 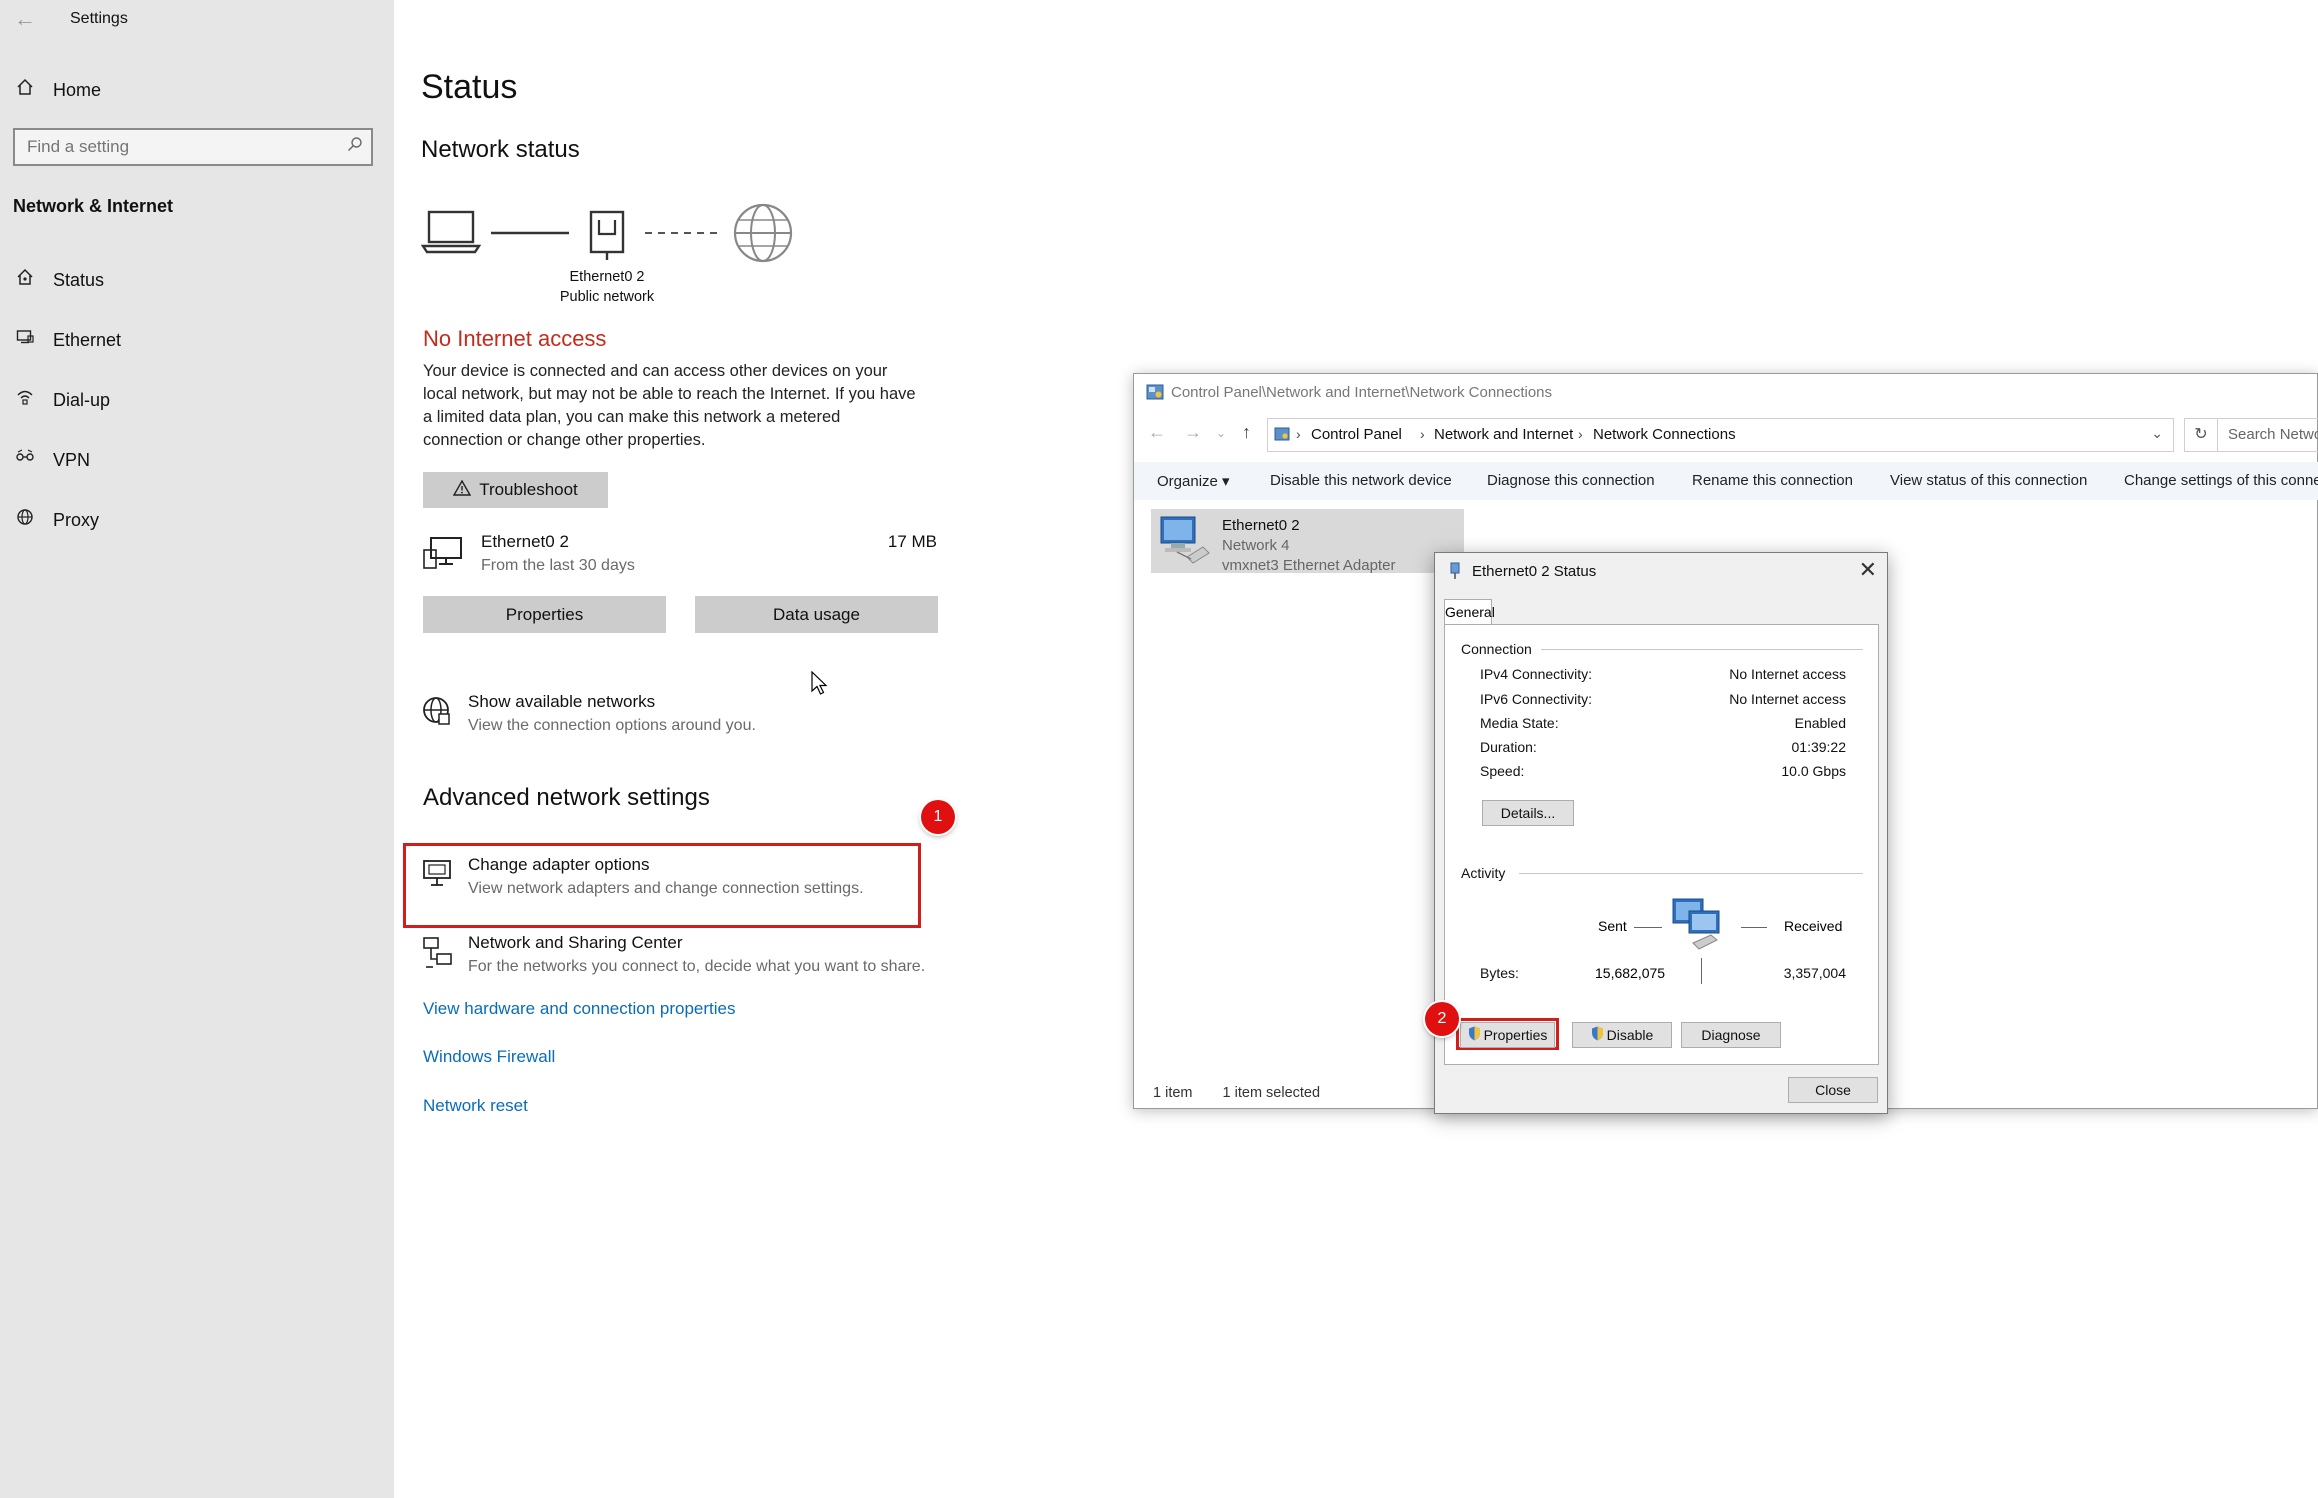 I want to click on sidebar-item-dialup: Dial-up, so click(x=197, y=400).